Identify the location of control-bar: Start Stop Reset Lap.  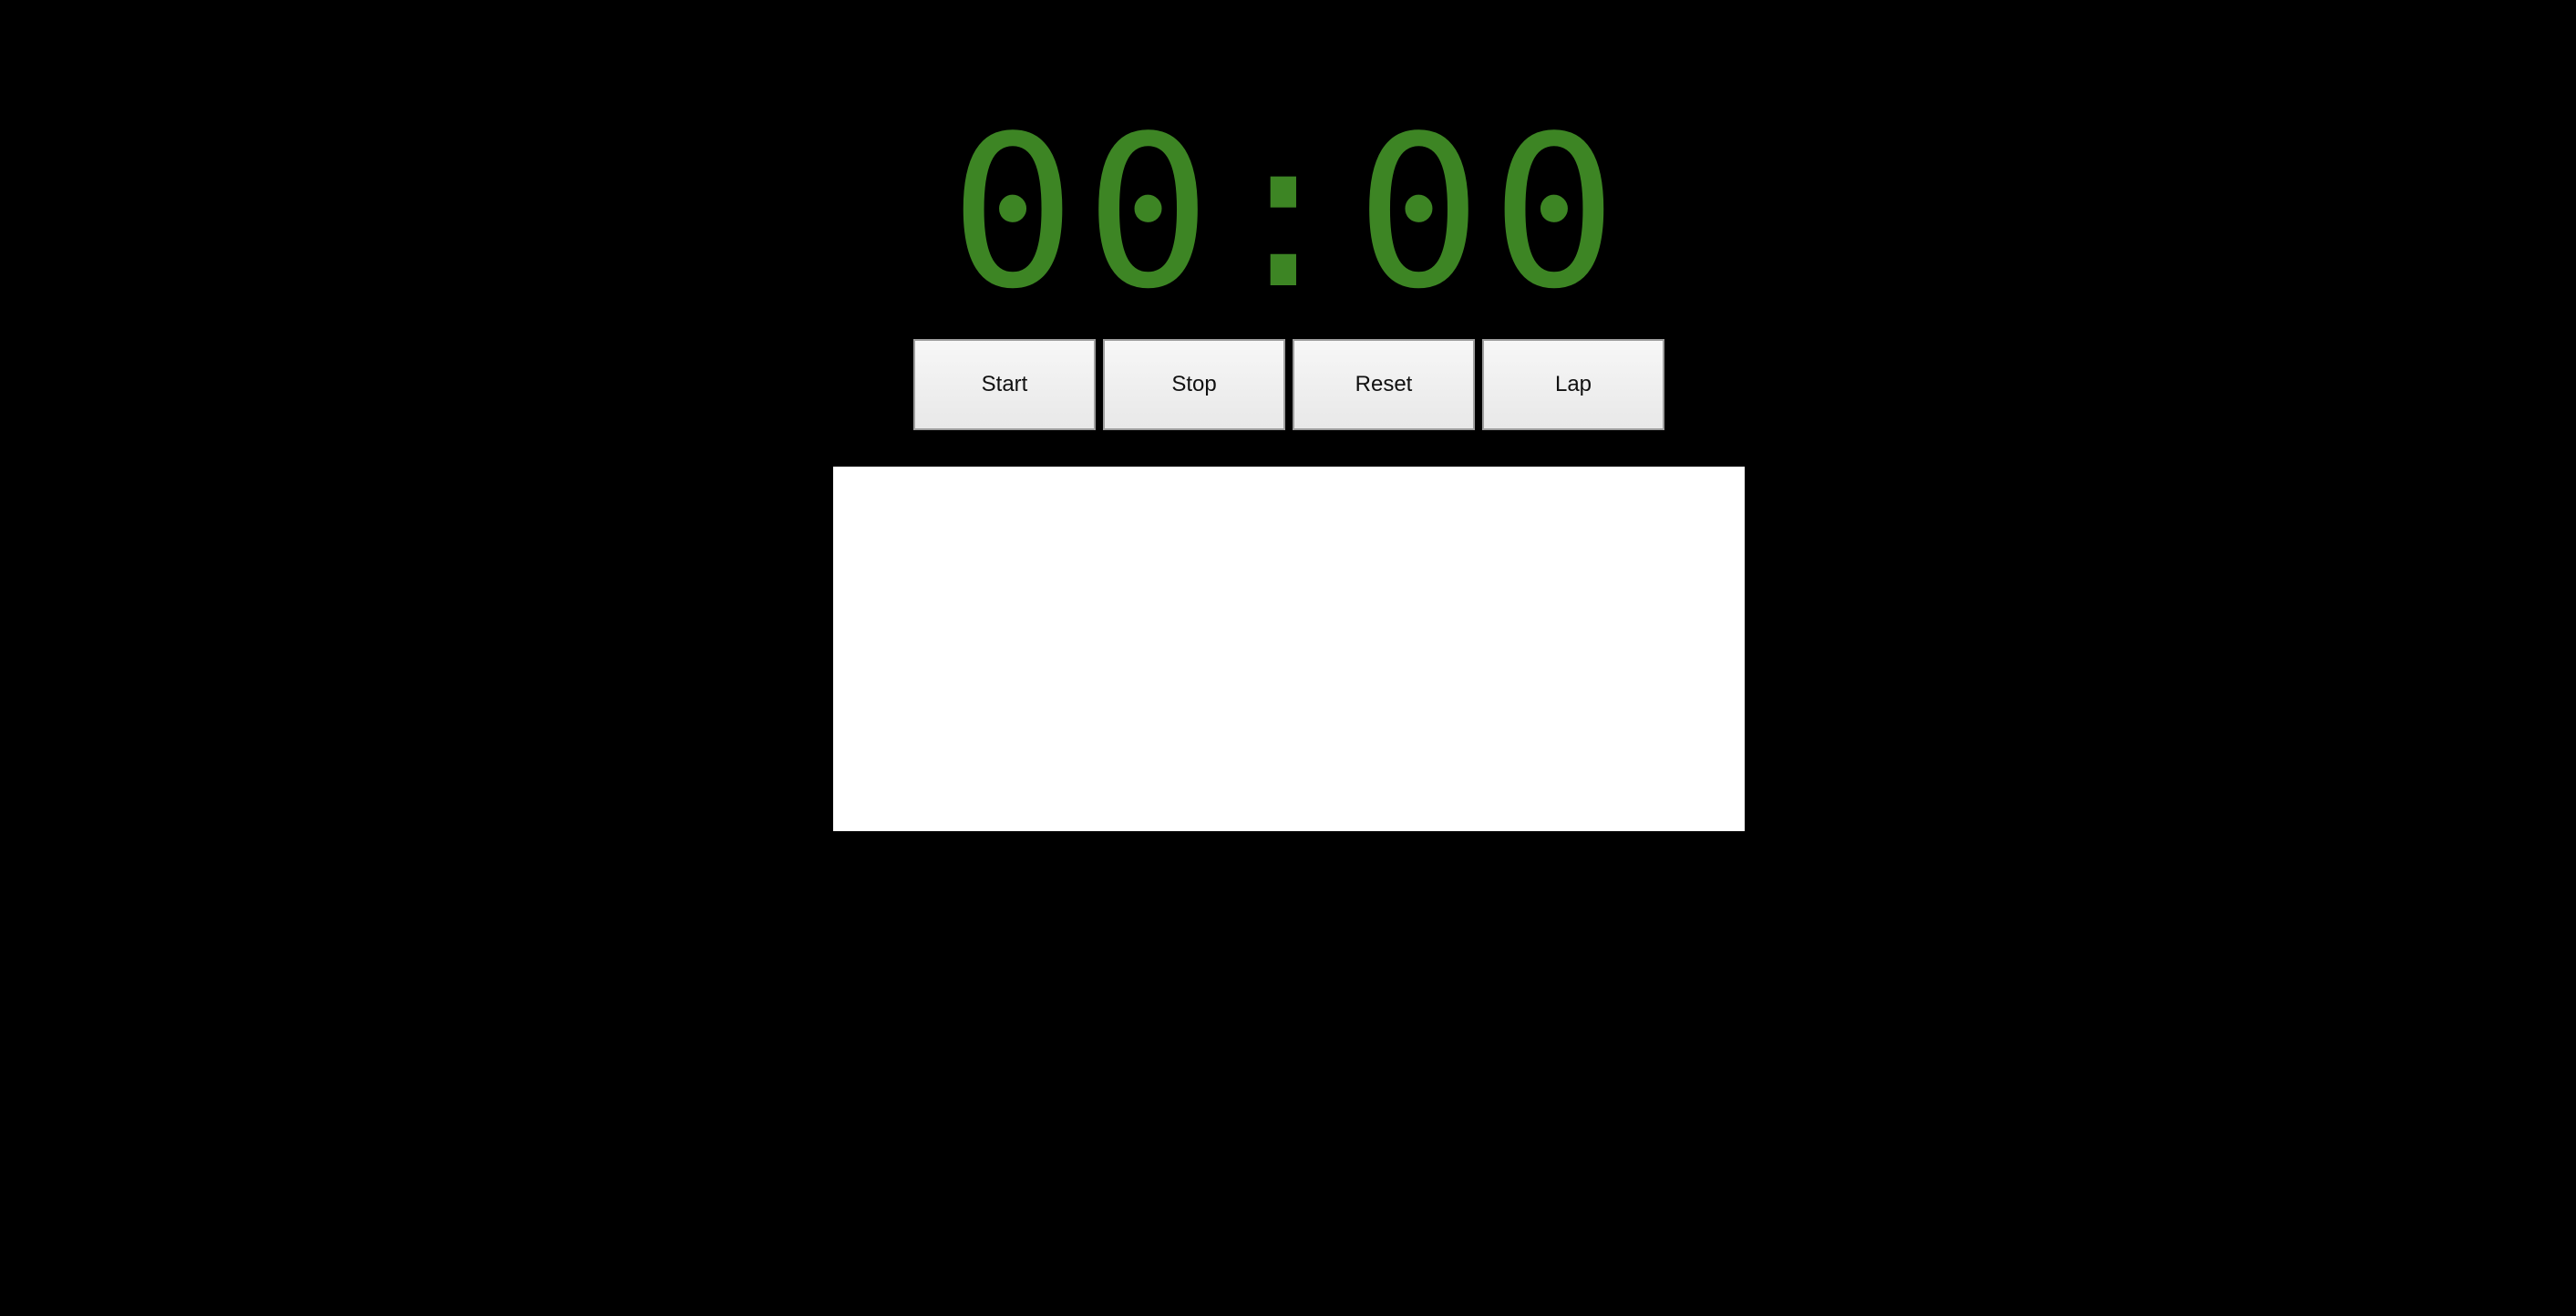
(1288, 384).